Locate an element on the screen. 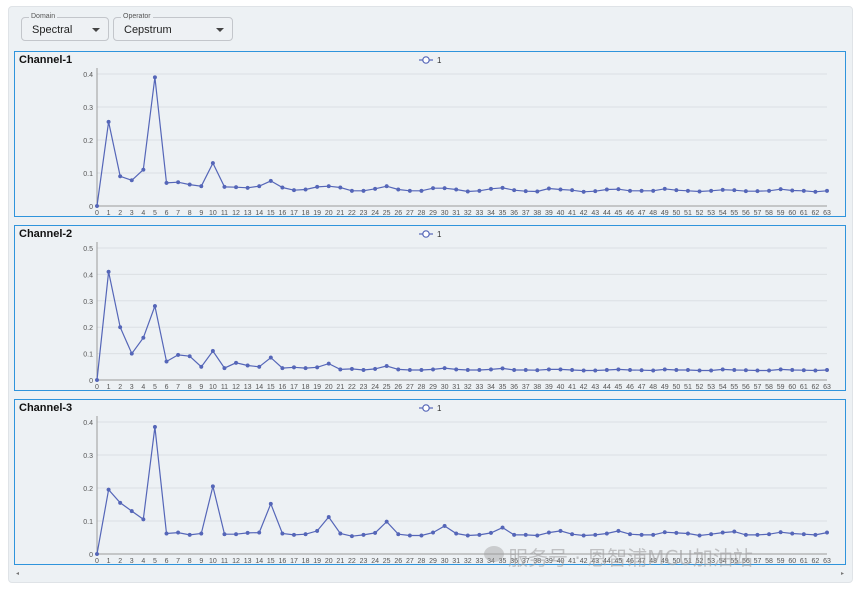 The height and width of the screenshot is (592, 865). x-tick-label: 27 is located at coordinates (410, 561).